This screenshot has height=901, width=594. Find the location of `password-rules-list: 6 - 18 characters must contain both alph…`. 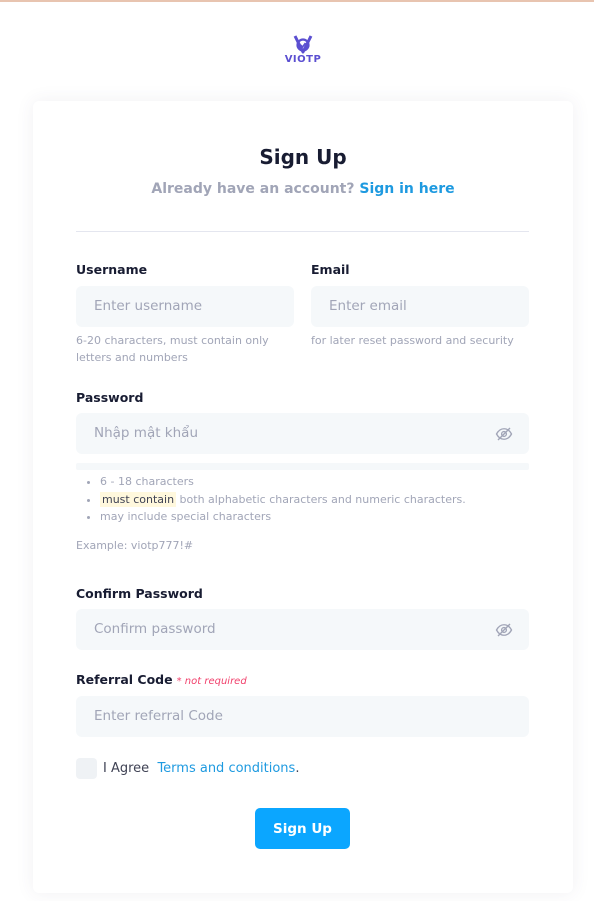

password-rules-list: 6 - 18 characters must contain both alph… is located at coordinates (283, 499).